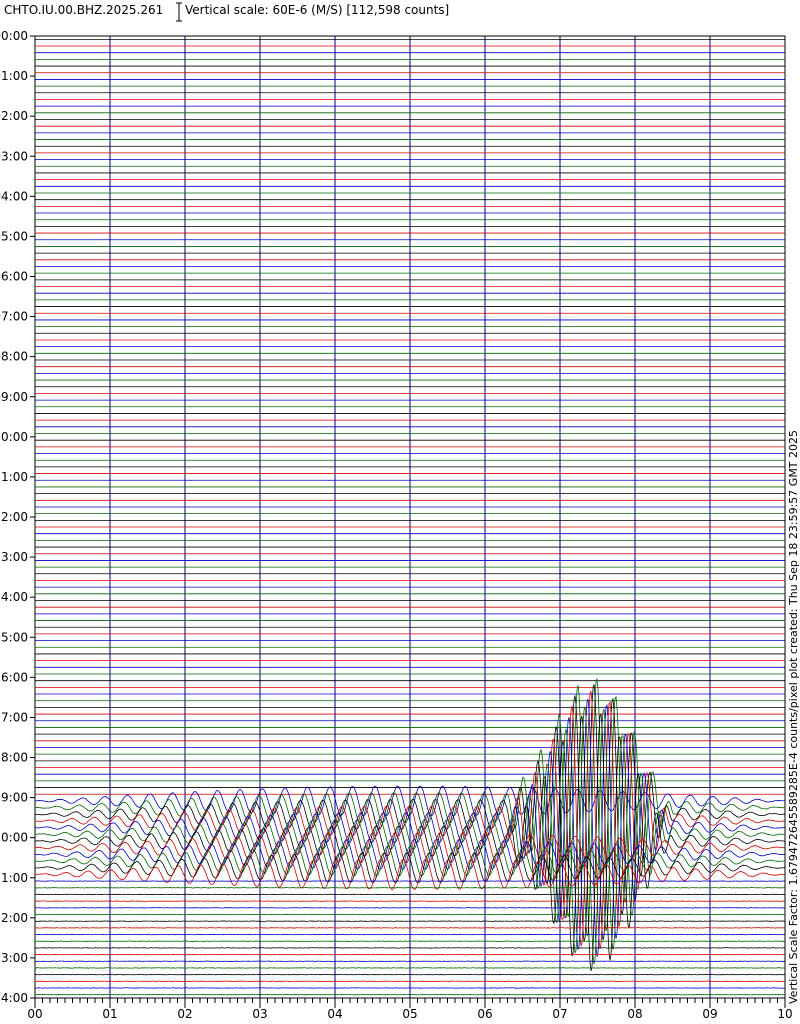 Image resolution: width=800 pixels, height=1024 pixels. I want to click on y-tick-label: 16:00, so click(14, 677).